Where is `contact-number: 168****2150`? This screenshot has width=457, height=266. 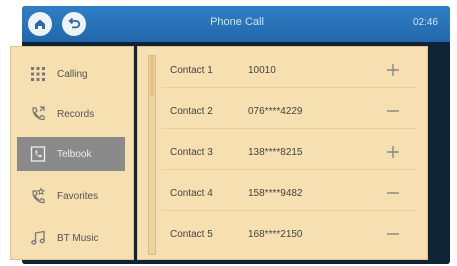
contact-number: 168****2150 is located at coordinates (275, 234).